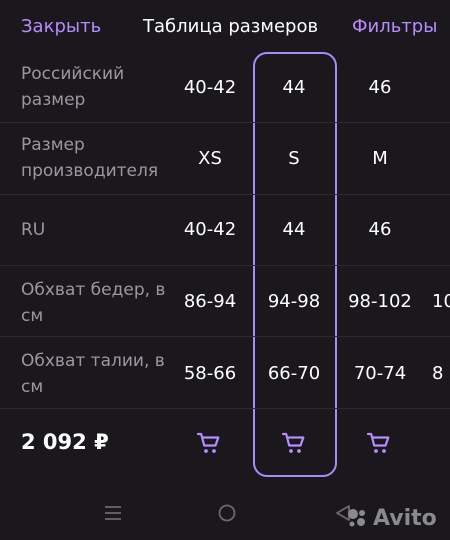 The image size is (450, 540). What do you see at coordinates (394, 26) in the screenshot?
I see `filters-button: Фильтры` at bounding box center [394, 26].